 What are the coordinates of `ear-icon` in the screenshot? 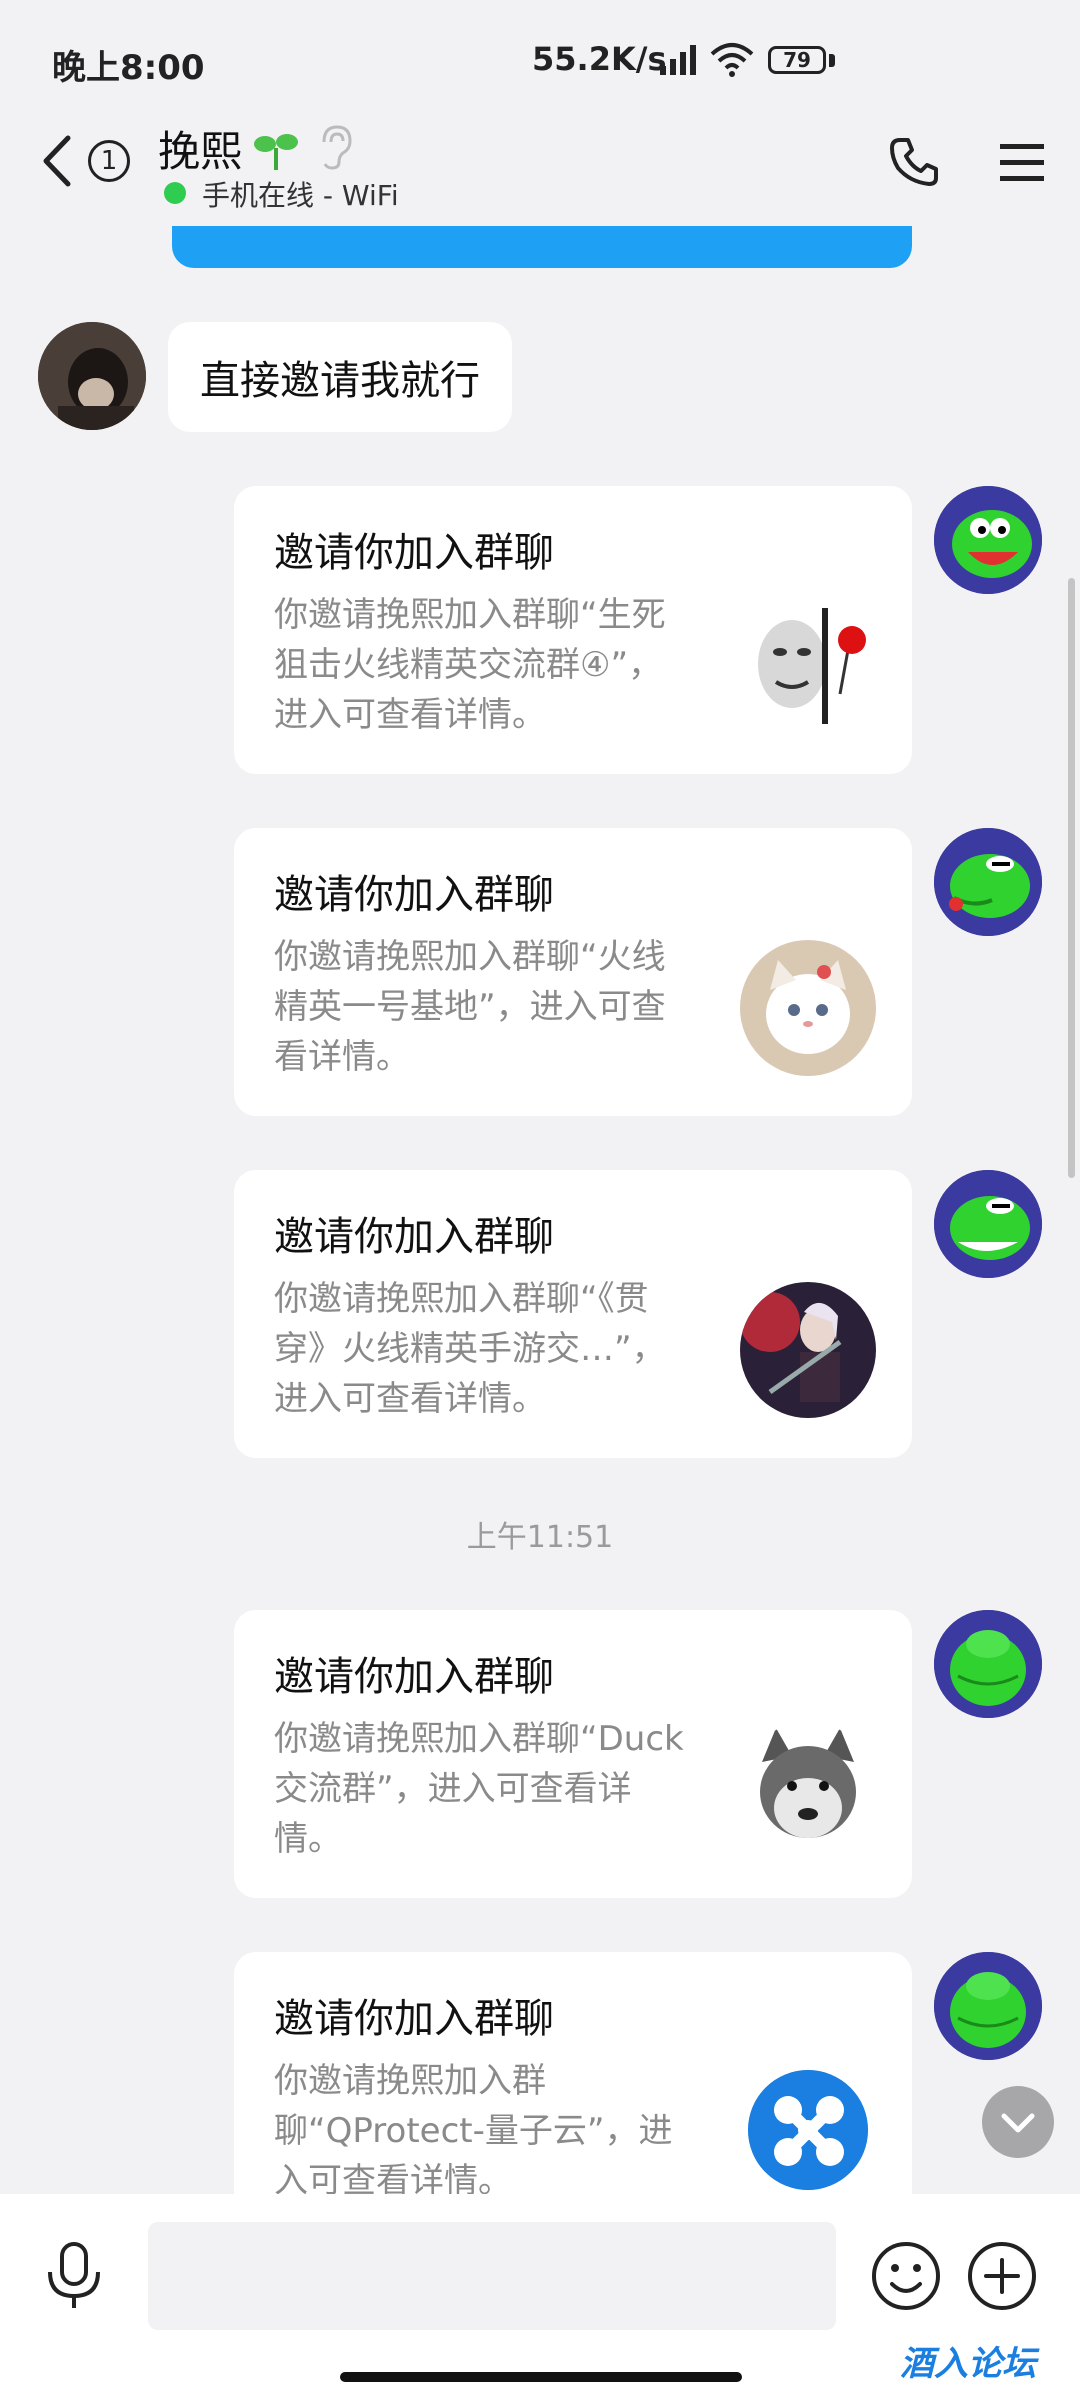 It's located at (336, 147).